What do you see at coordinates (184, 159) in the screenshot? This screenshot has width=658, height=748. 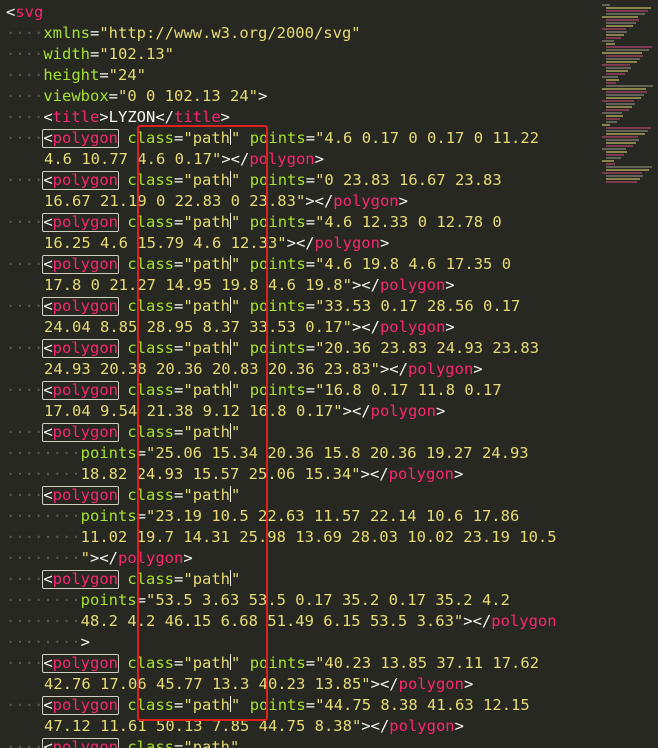 I see `code-line: 4.6 10.77 4.6 0.17"></polygon>` at bounding box center [184, 159].